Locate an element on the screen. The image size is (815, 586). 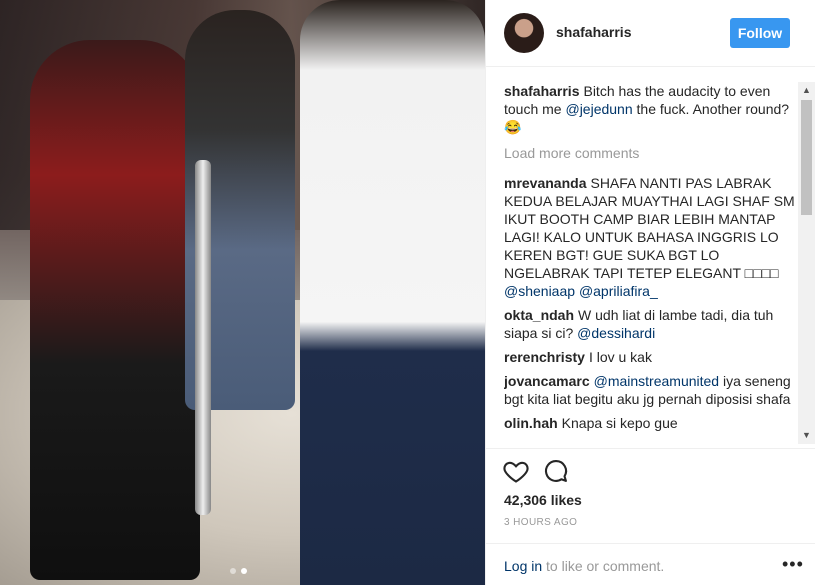
mention-link: @apriliafira_ is located at coordinates (618, 291).